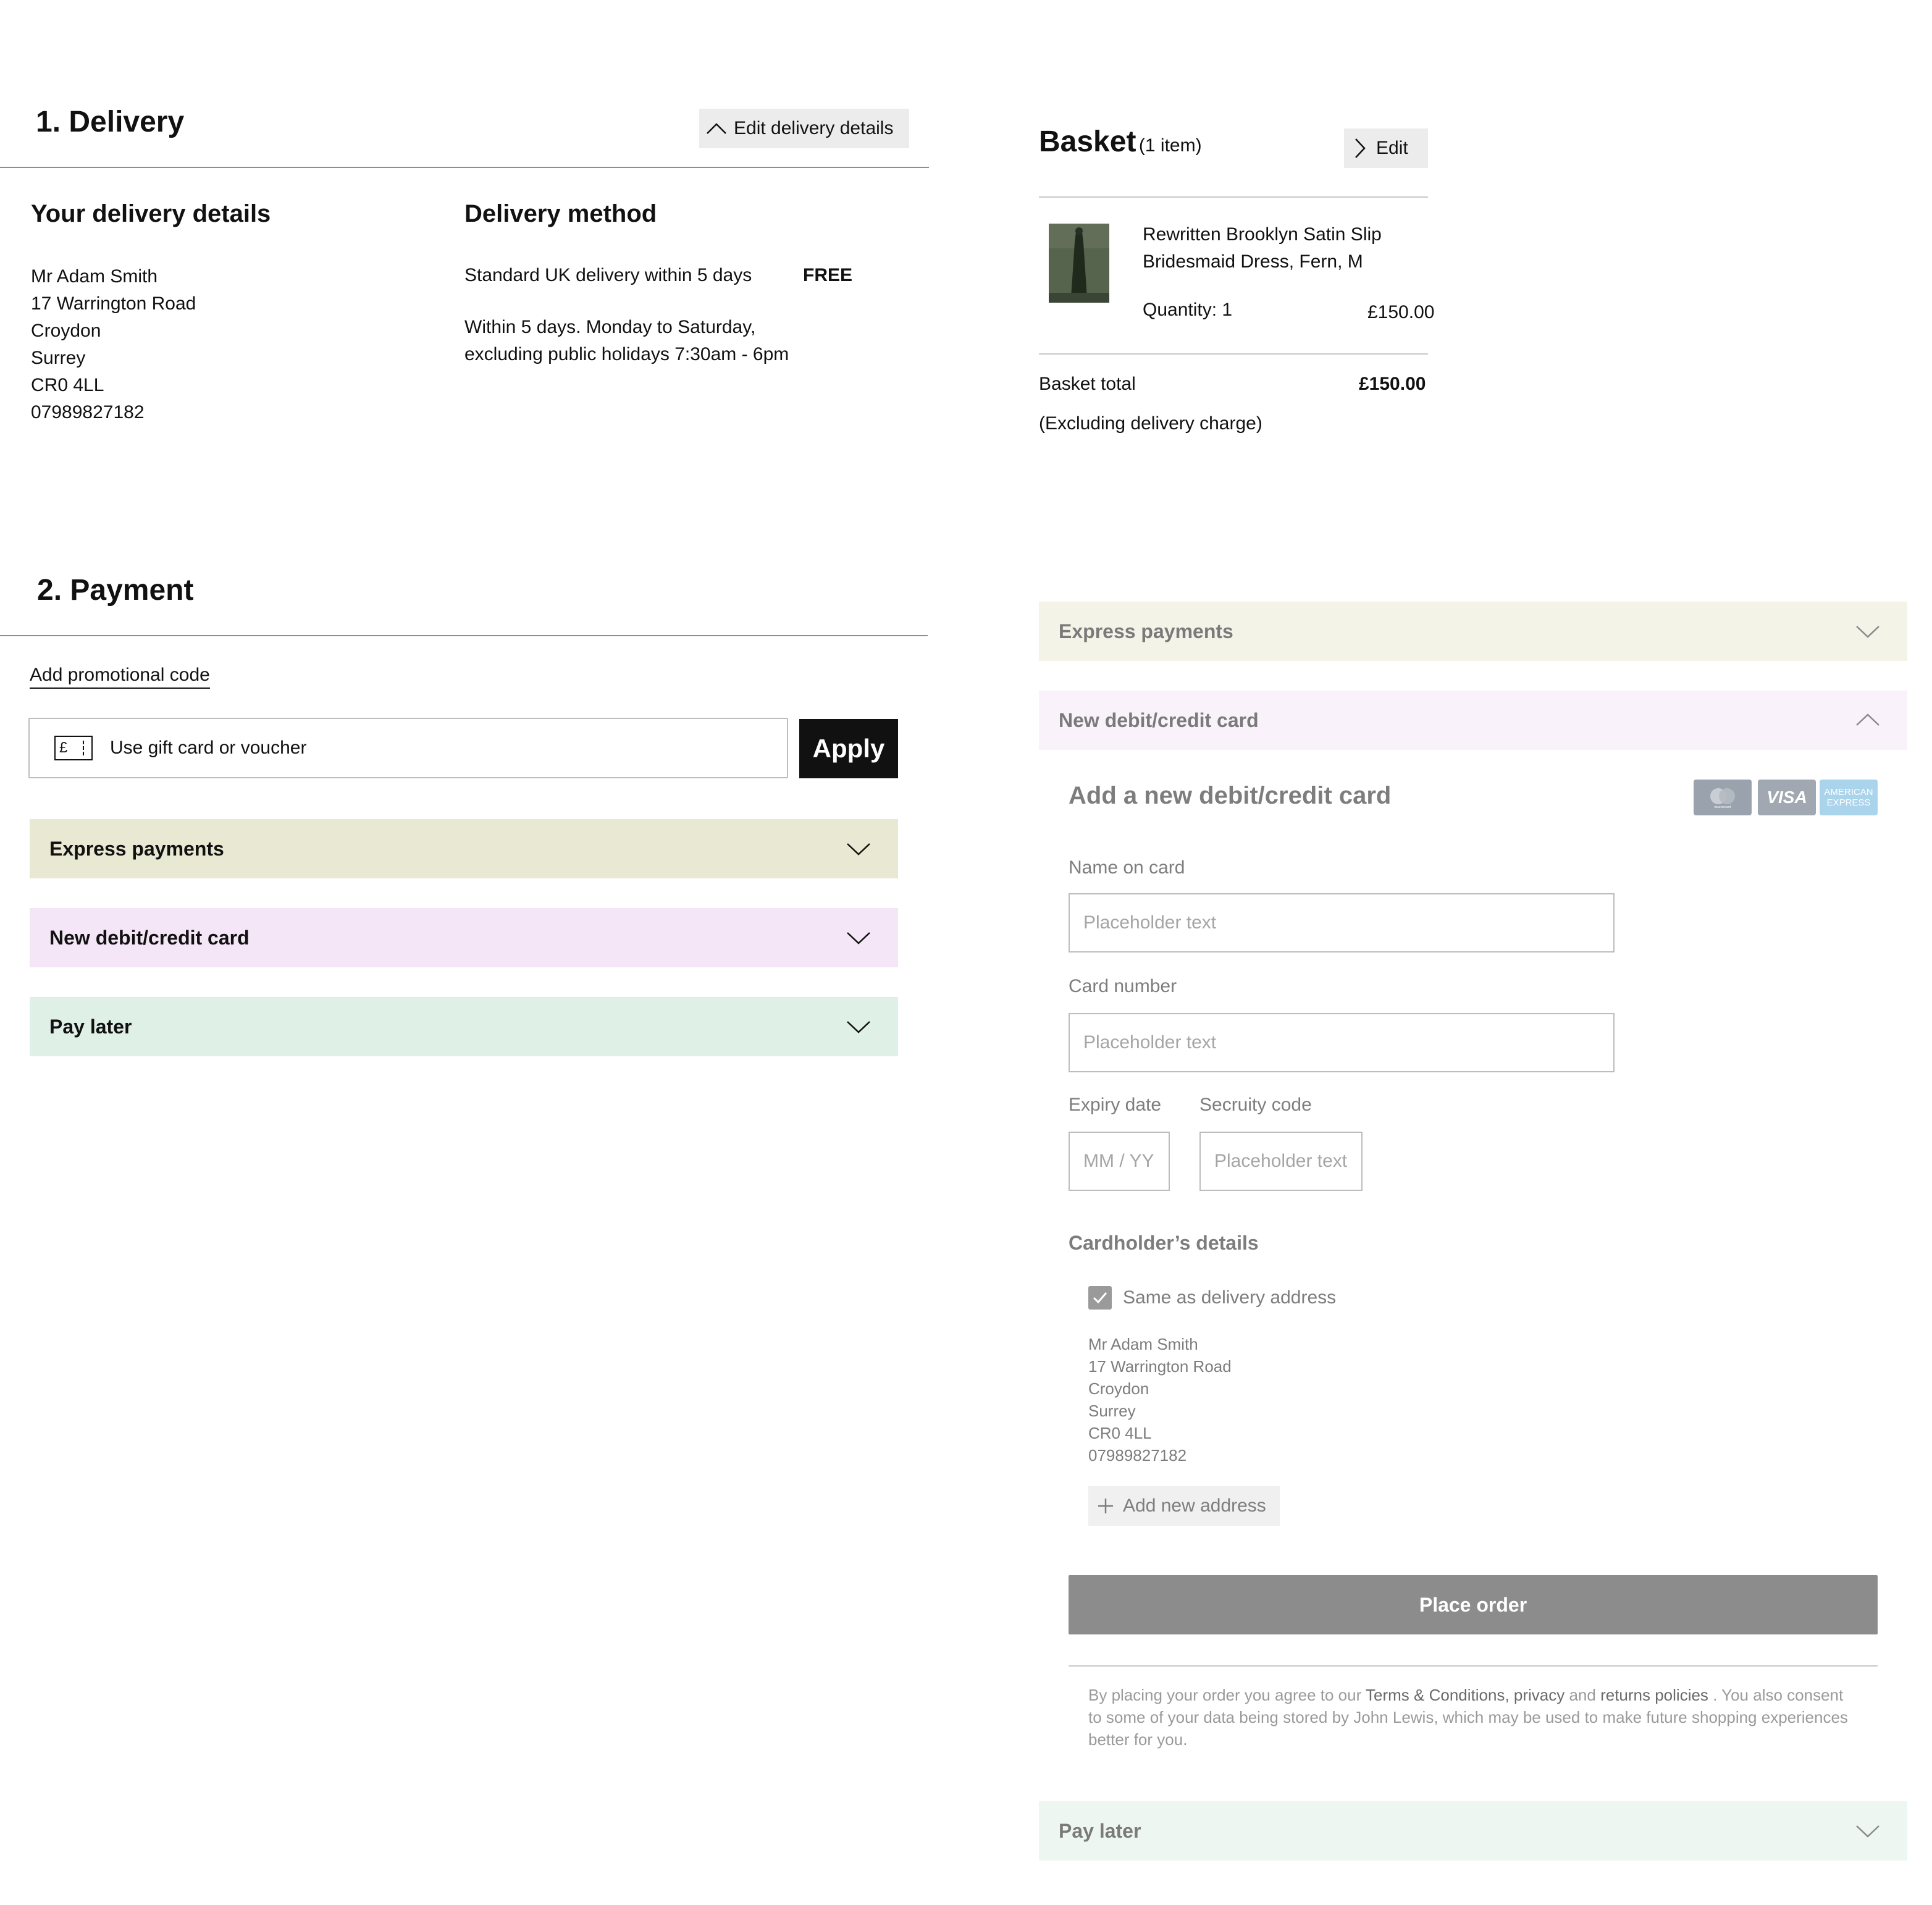  Describe the element at coordinates (1087, 384) in the screenshot. I see `basket-total-label: Basket total` at that location.